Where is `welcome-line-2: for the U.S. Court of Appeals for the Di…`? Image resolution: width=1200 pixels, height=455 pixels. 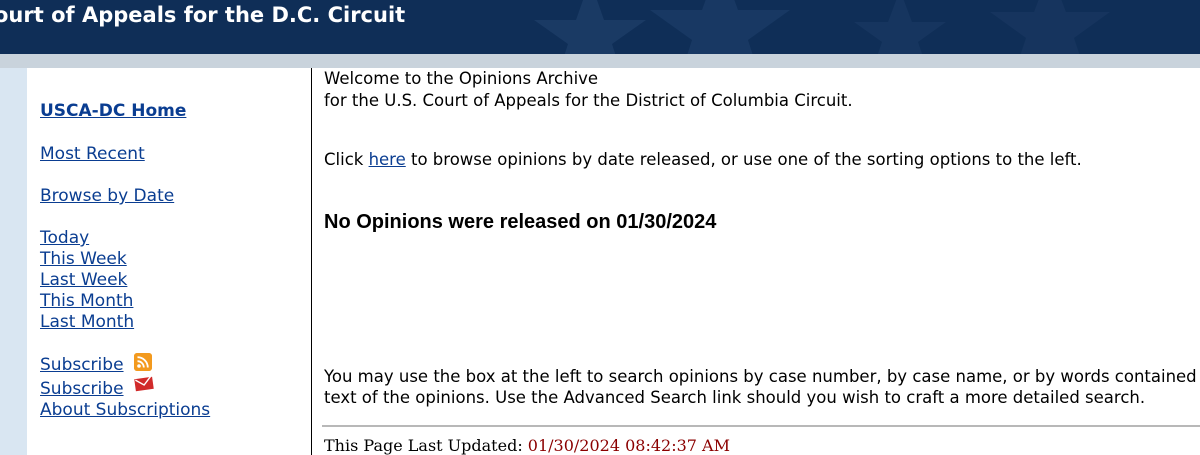 welcome-line-2: for the U.S. Court of Appeals for the Di… is located at coordinates (588, 100).